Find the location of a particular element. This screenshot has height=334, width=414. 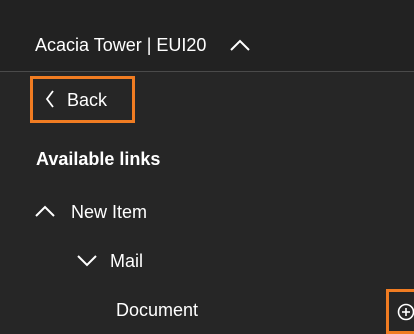

chevron-left-icon is located at coordinates (50, 99).